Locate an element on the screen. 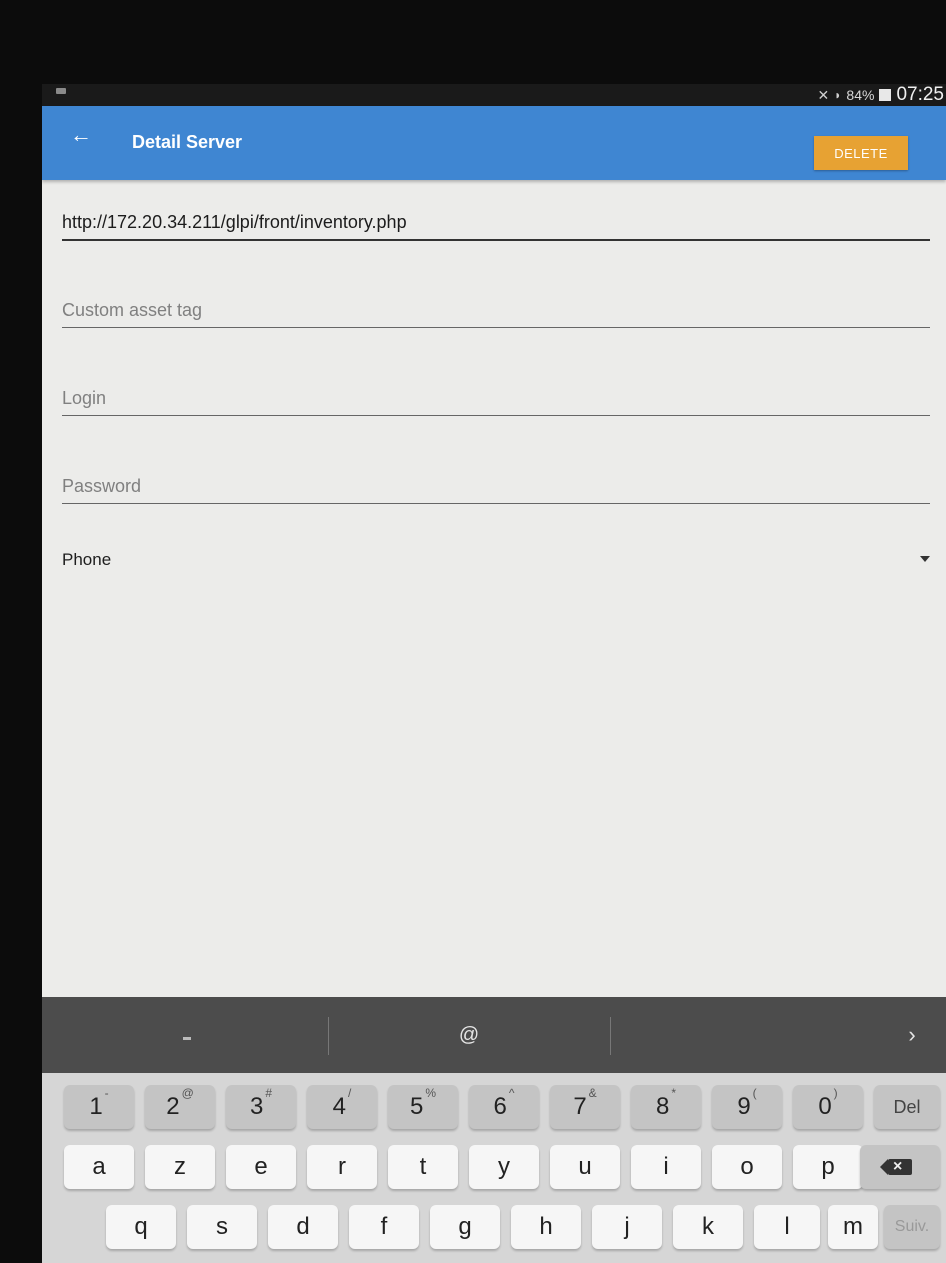 The height and width of the screenshot is (1263, 946). key-label: 2 is located at coordinates (173, 1106).